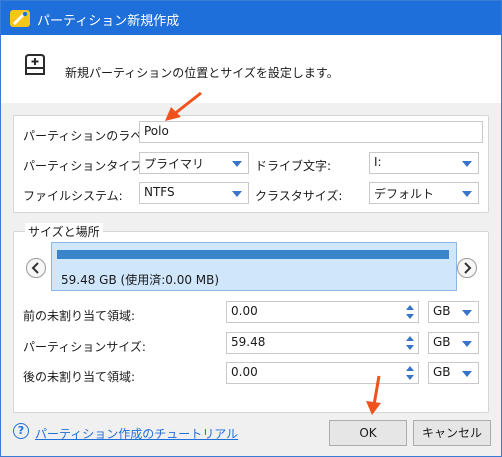 This screenshot has height=457, width=502. What do you see at coordinates (84, 347) in the screenshot?
I see `partition-size-label: パーティションサイズ:` at bounding box center [84, 347].